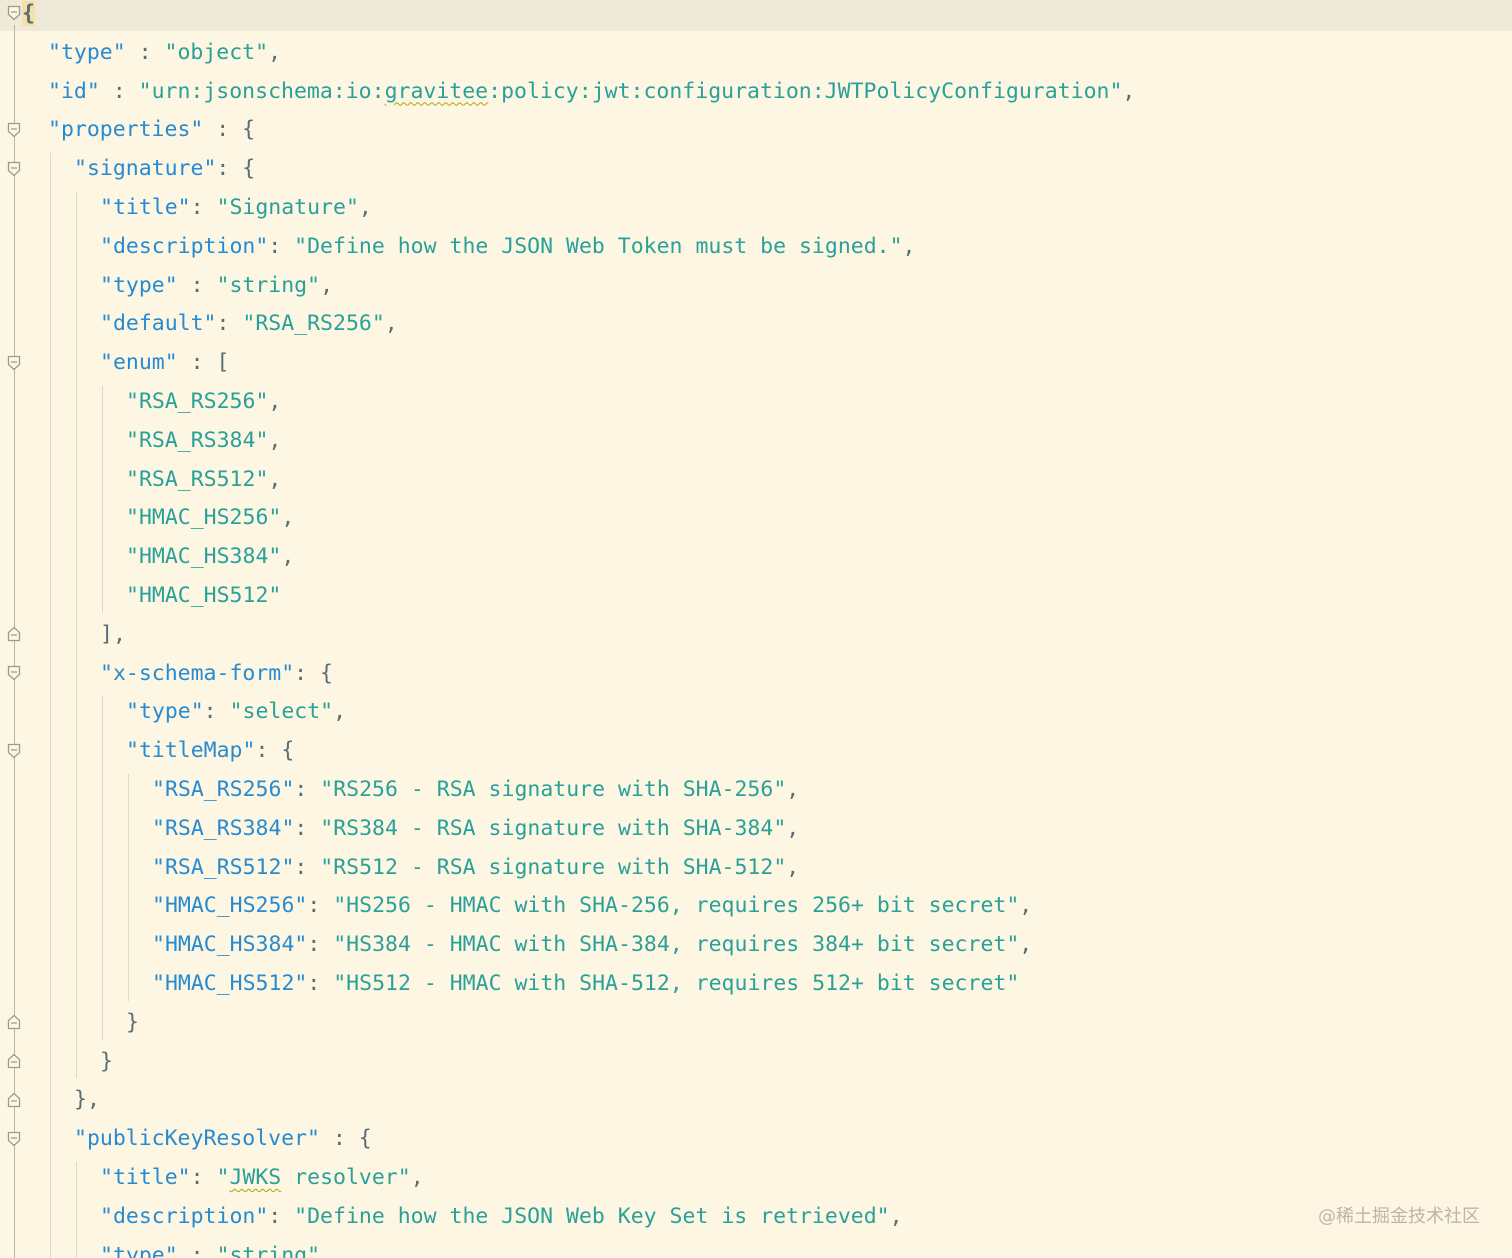  What do you see at coordinates (203, 440) in the screenshot?
I see `code-line: "RSA_RS384",` at bounding box center [203, 440].